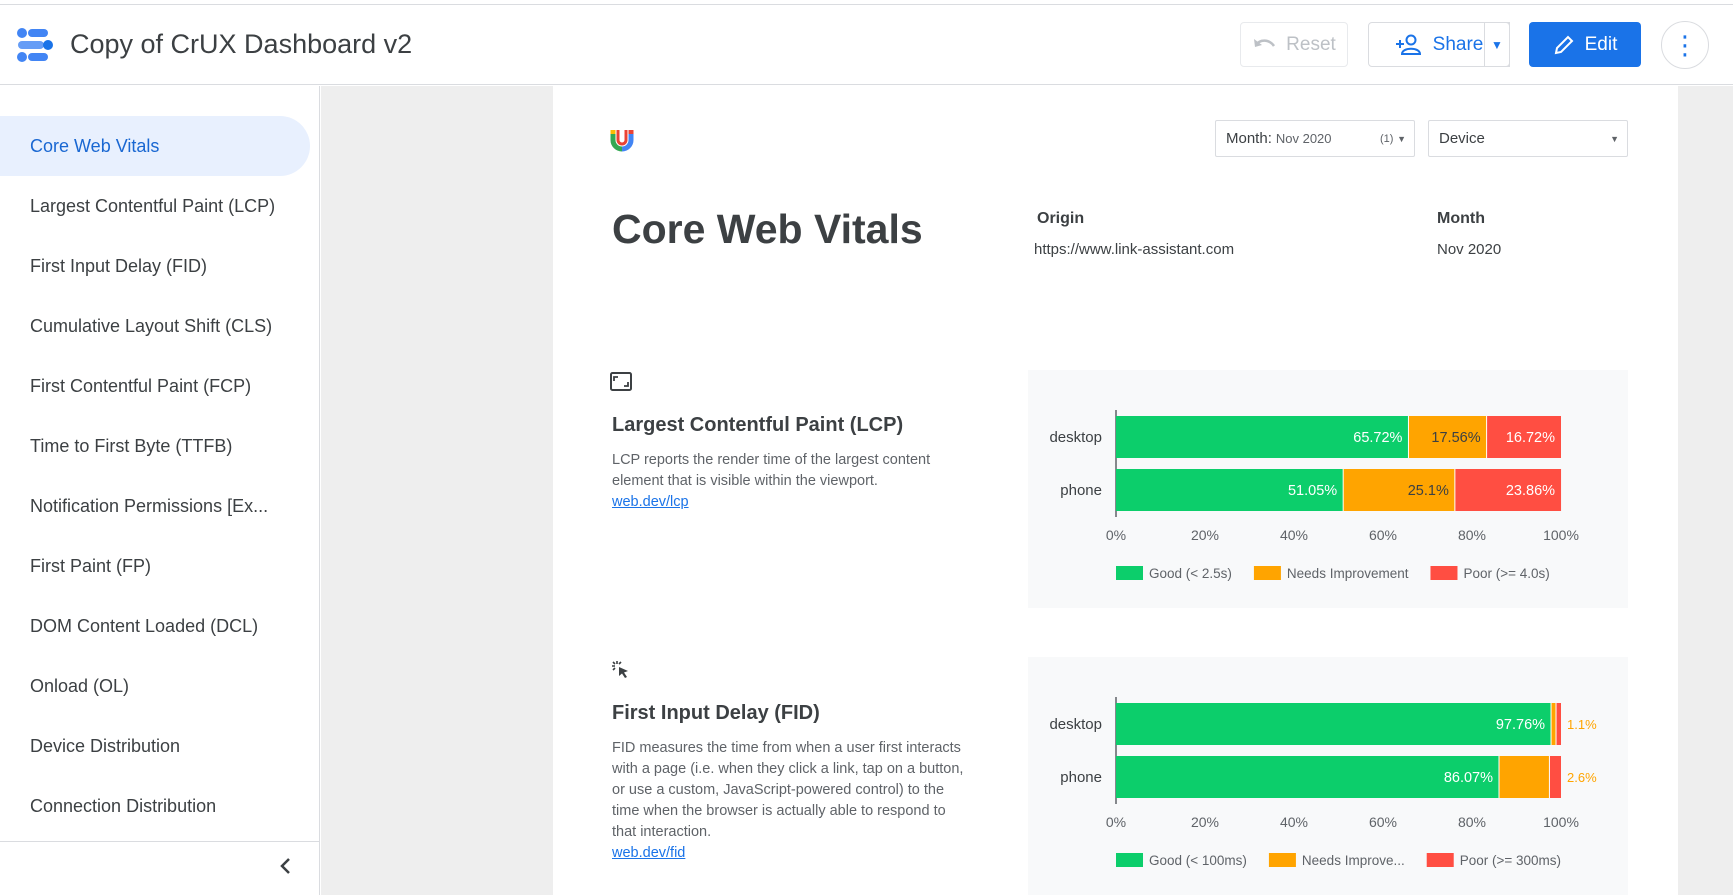 The height and width of the screenshot is (895, 1733). I want to click on edit-label: Edit, so click(1601, 44).